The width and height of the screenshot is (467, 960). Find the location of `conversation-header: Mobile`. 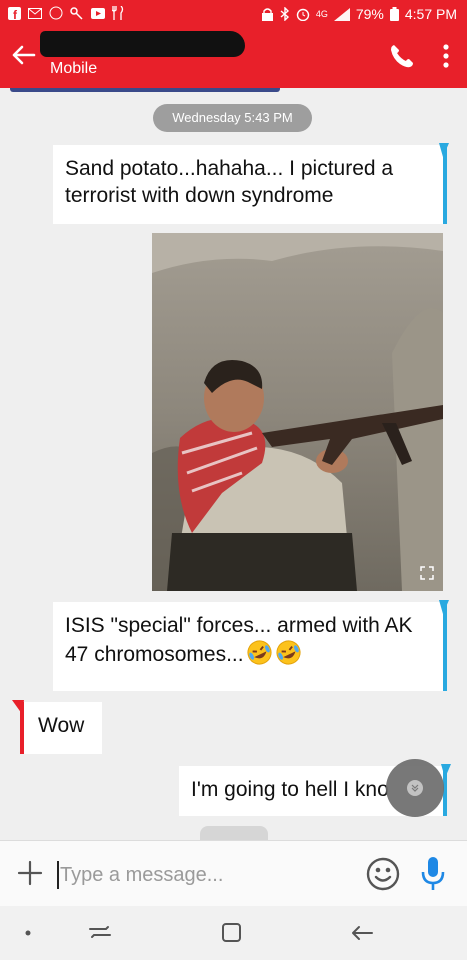

conversation-header: Mobile is located at coordinates (233, 58).